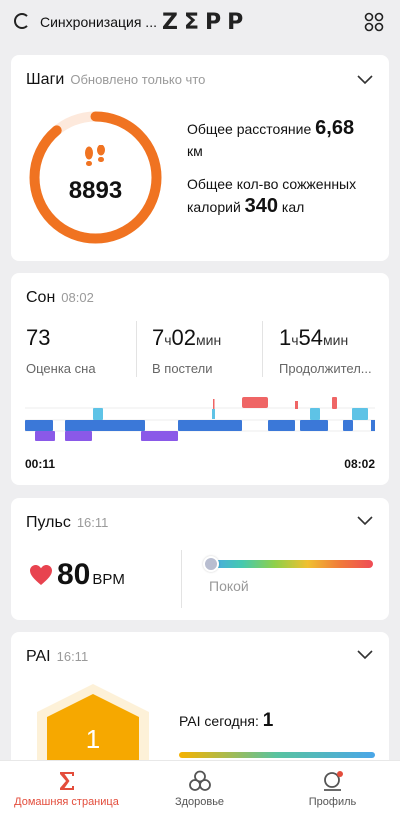 The width and height of the screenshot is (400, 814). I want to click on distance-unit: км, so click(195, 151).